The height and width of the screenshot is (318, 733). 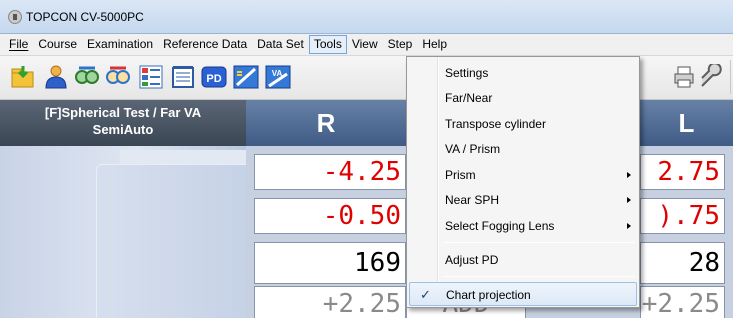 I want to click on menu-reference-data: Reference Data, so click(x=205, y=44).